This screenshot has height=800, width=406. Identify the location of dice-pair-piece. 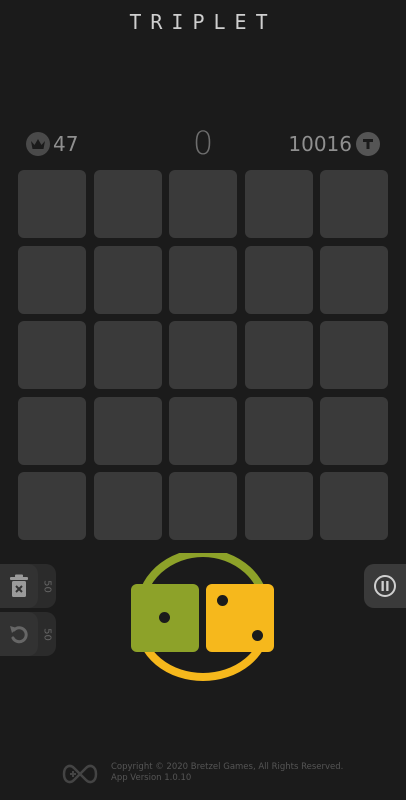
(203, 618).